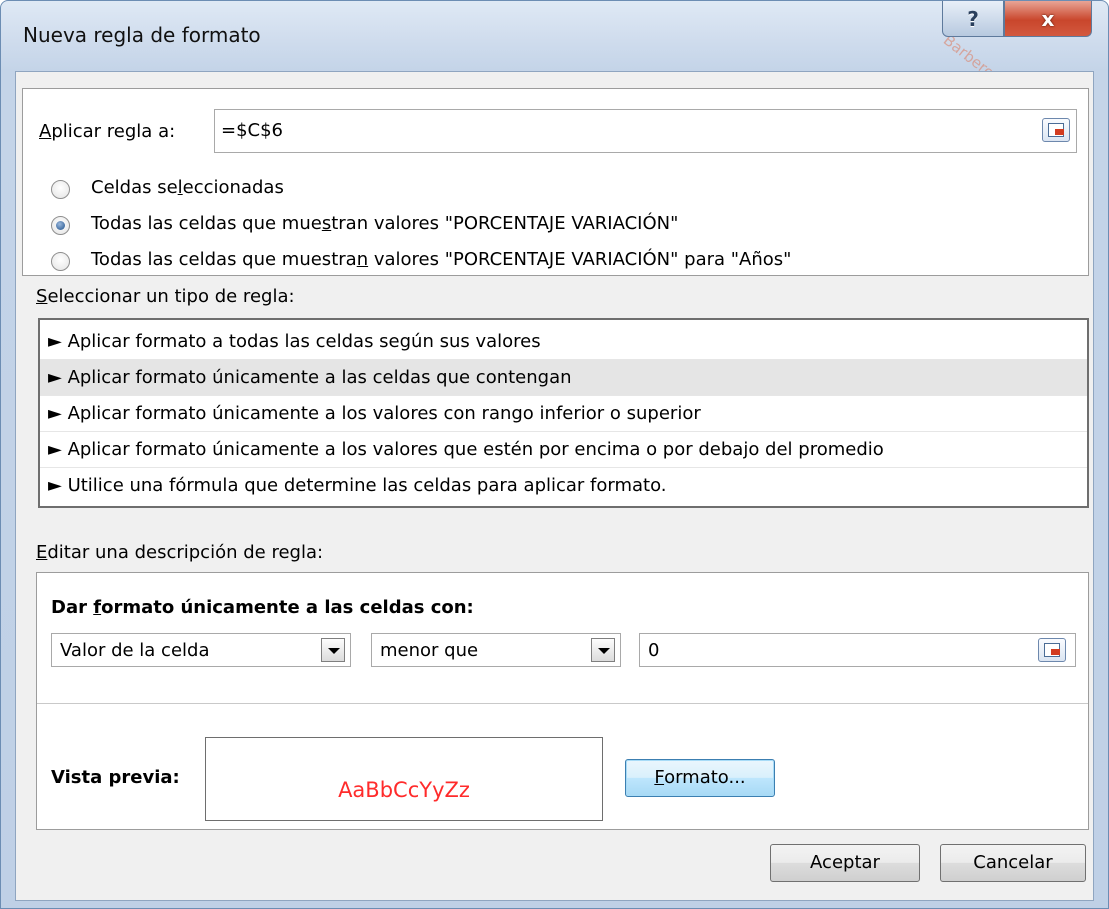 This screenshot has width=1109, height=909. Describe the element at coordinates (287, 607) in the screenshot. I see `format-heading-text-b: ormato únicamente a las celdas con:` at that location.